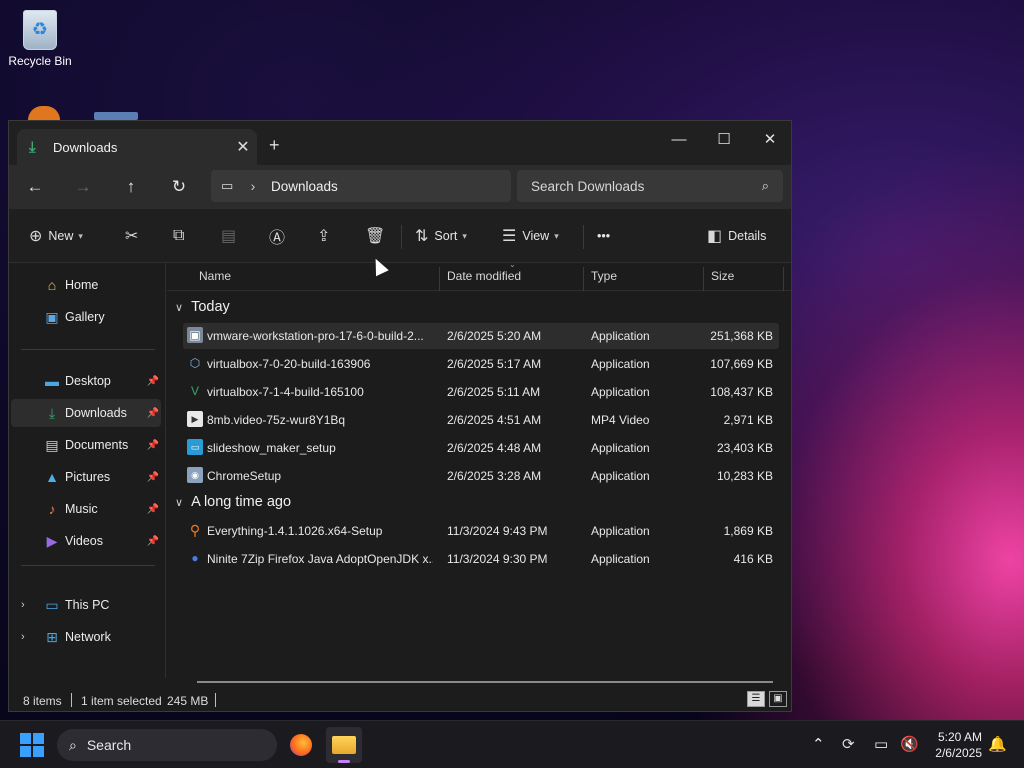 This screenshot has height=768, width=1024. I want to click on new-tab-button: +, so click(274, 145).